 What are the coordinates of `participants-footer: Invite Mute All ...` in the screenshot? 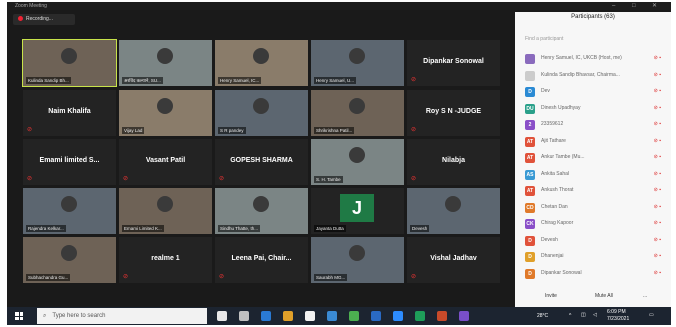 It's located at (593, 298).